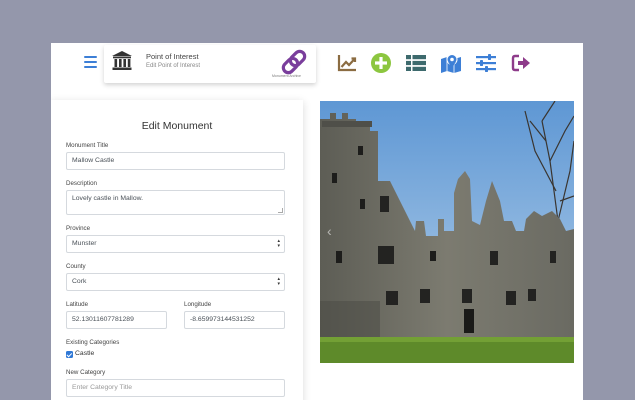 Image resolution: width=635 pixels, height=400 pixels. What do you see at coordinates (286, 76) in the screenshot?
I see `logo-caption: Monument Archive` at bounding box center [286, 76].